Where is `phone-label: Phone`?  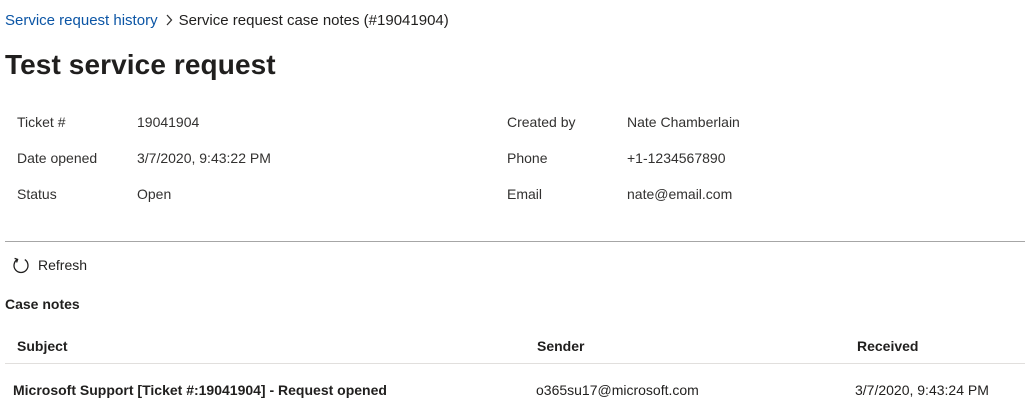 phone-label: Phone is located at coordinates (527, 158).